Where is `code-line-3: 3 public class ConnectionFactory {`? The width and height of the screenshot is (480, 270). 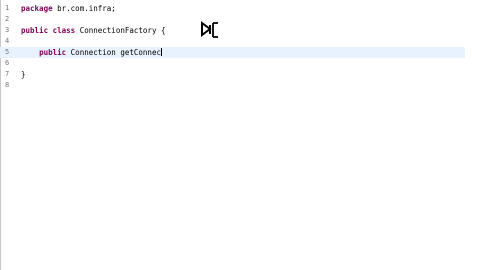
code-line-3: 3 public class ConnectionFactory { is located at coordinates (240, 30).